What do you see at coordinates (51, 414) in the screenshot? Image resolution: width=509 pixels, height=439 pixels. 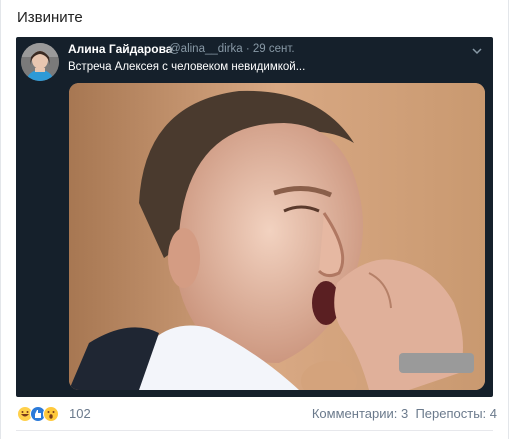 I see `wow-reaction-icon` at bounding box center [51, 414].